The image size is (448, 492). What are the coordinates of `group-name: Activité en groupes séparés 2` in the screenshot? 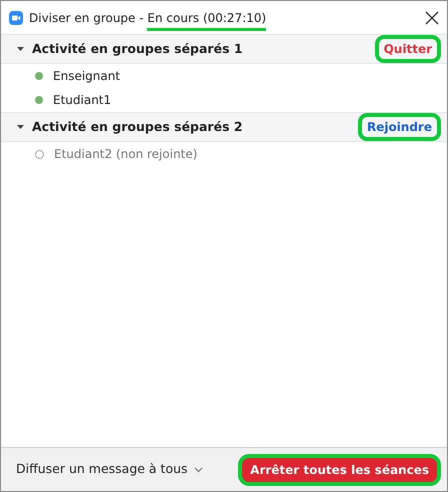 It's located at (137, 127).